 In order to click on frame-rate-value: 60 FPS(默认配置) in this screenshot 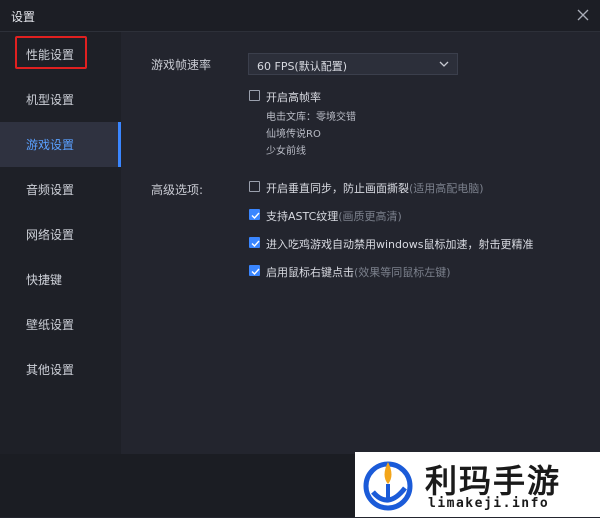, I will do `click(302, 66)`.